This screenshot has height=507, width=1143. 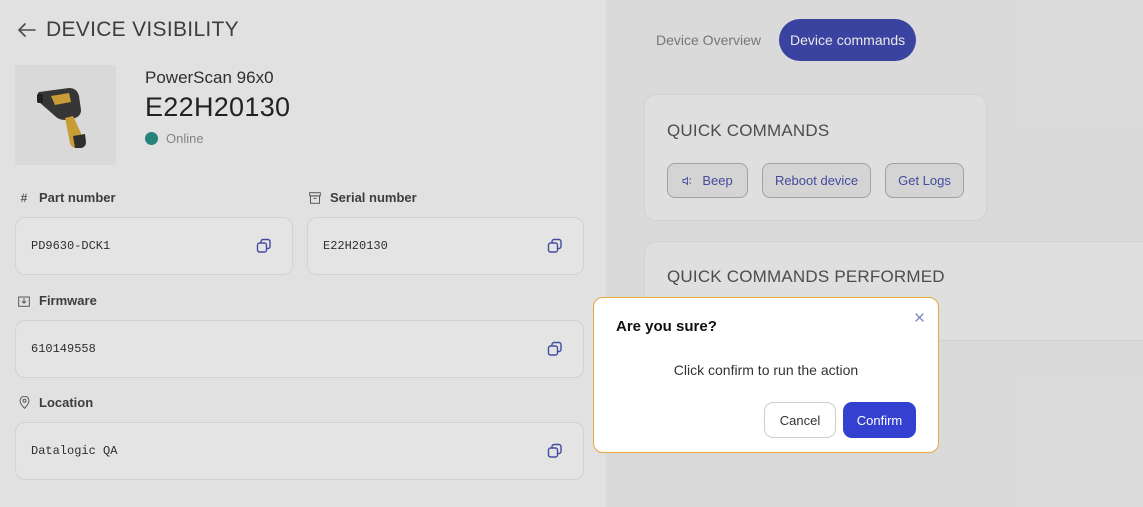 What do you see at coordinates (919, 317) in the screenshot?
I see `close-icon` at bounding box center [919, 317].